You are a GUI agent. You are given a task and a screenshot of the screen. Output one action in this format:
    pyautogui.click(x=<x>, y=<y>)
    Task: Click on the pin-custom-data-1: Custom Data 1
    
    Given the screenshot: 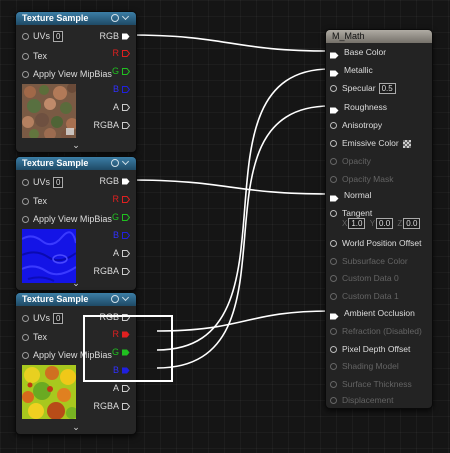 What is the action you would take?
    pyautogui.click(x=364, y=296)
    